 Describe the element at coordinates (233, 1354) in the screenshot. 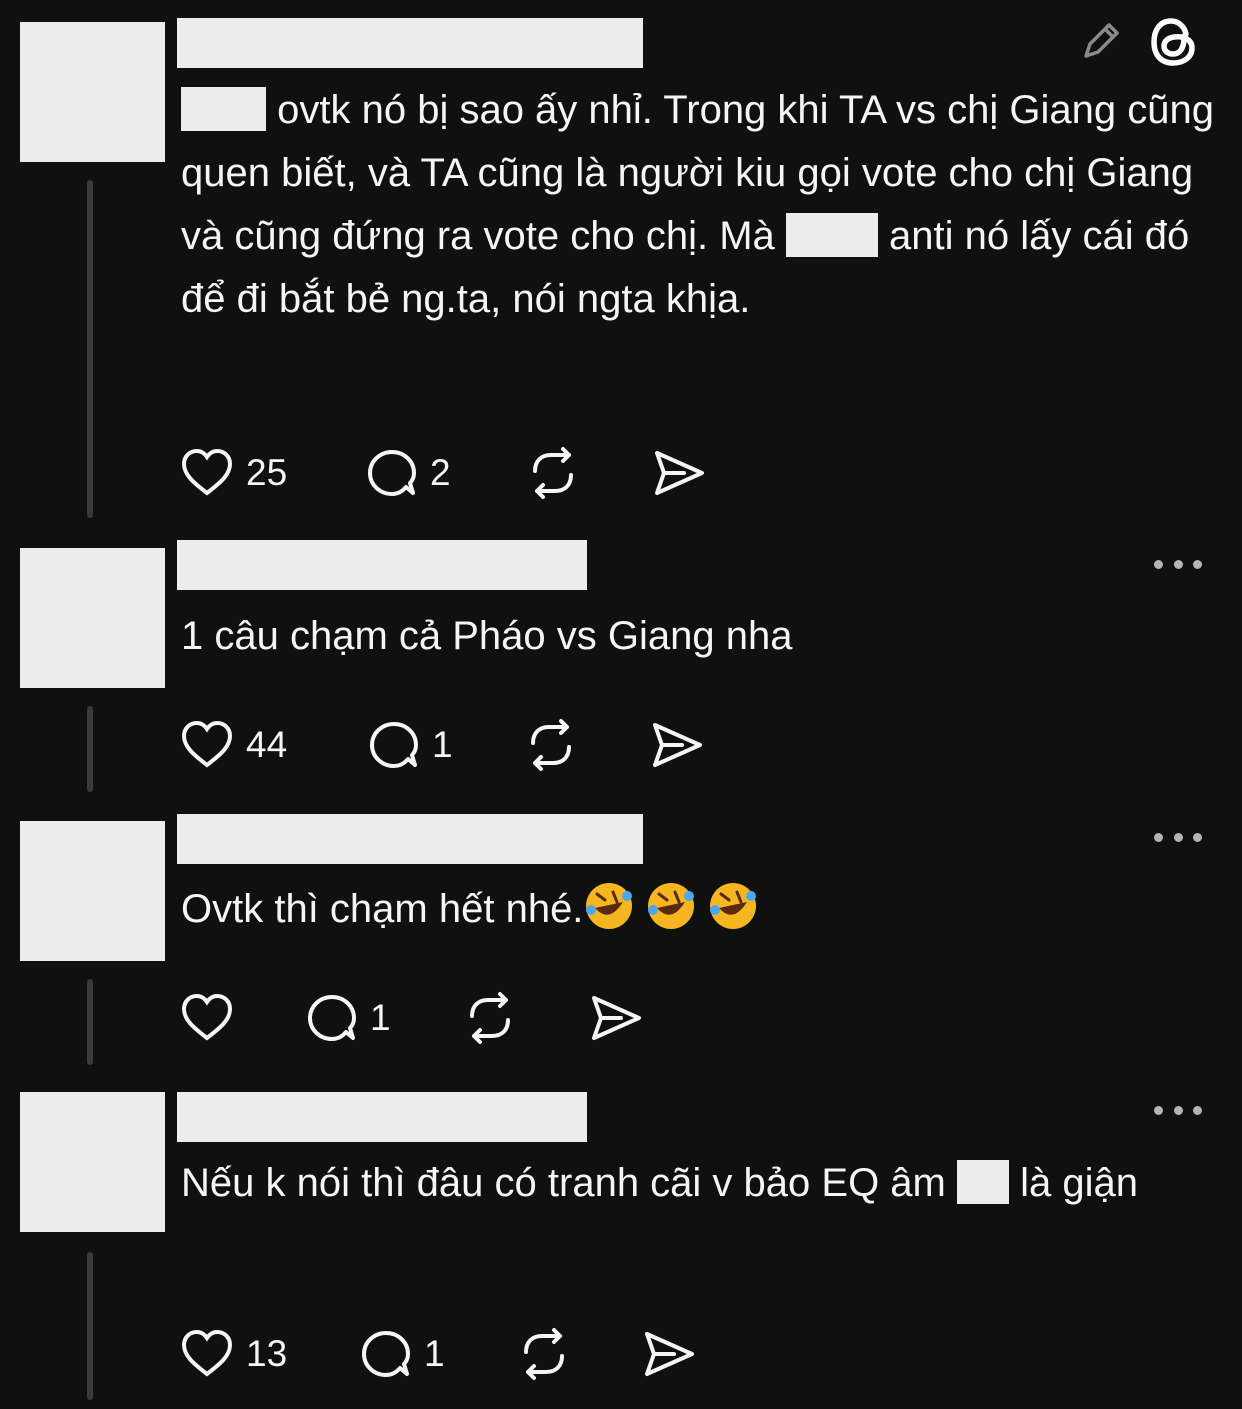

I see `like-button: 13` at that location.